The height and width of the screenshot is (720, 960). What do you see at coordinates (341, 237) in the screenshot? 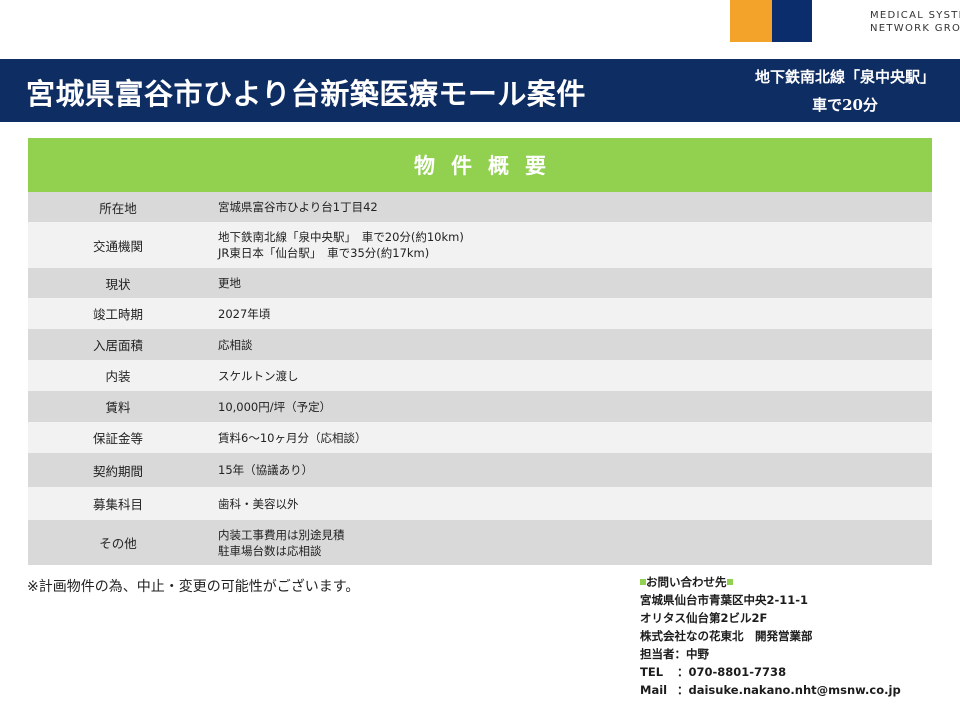
I see `value-line: 地下鉄南北線「泉中央駅」 車で20分(約10km)` at bounding box center [341, 237].